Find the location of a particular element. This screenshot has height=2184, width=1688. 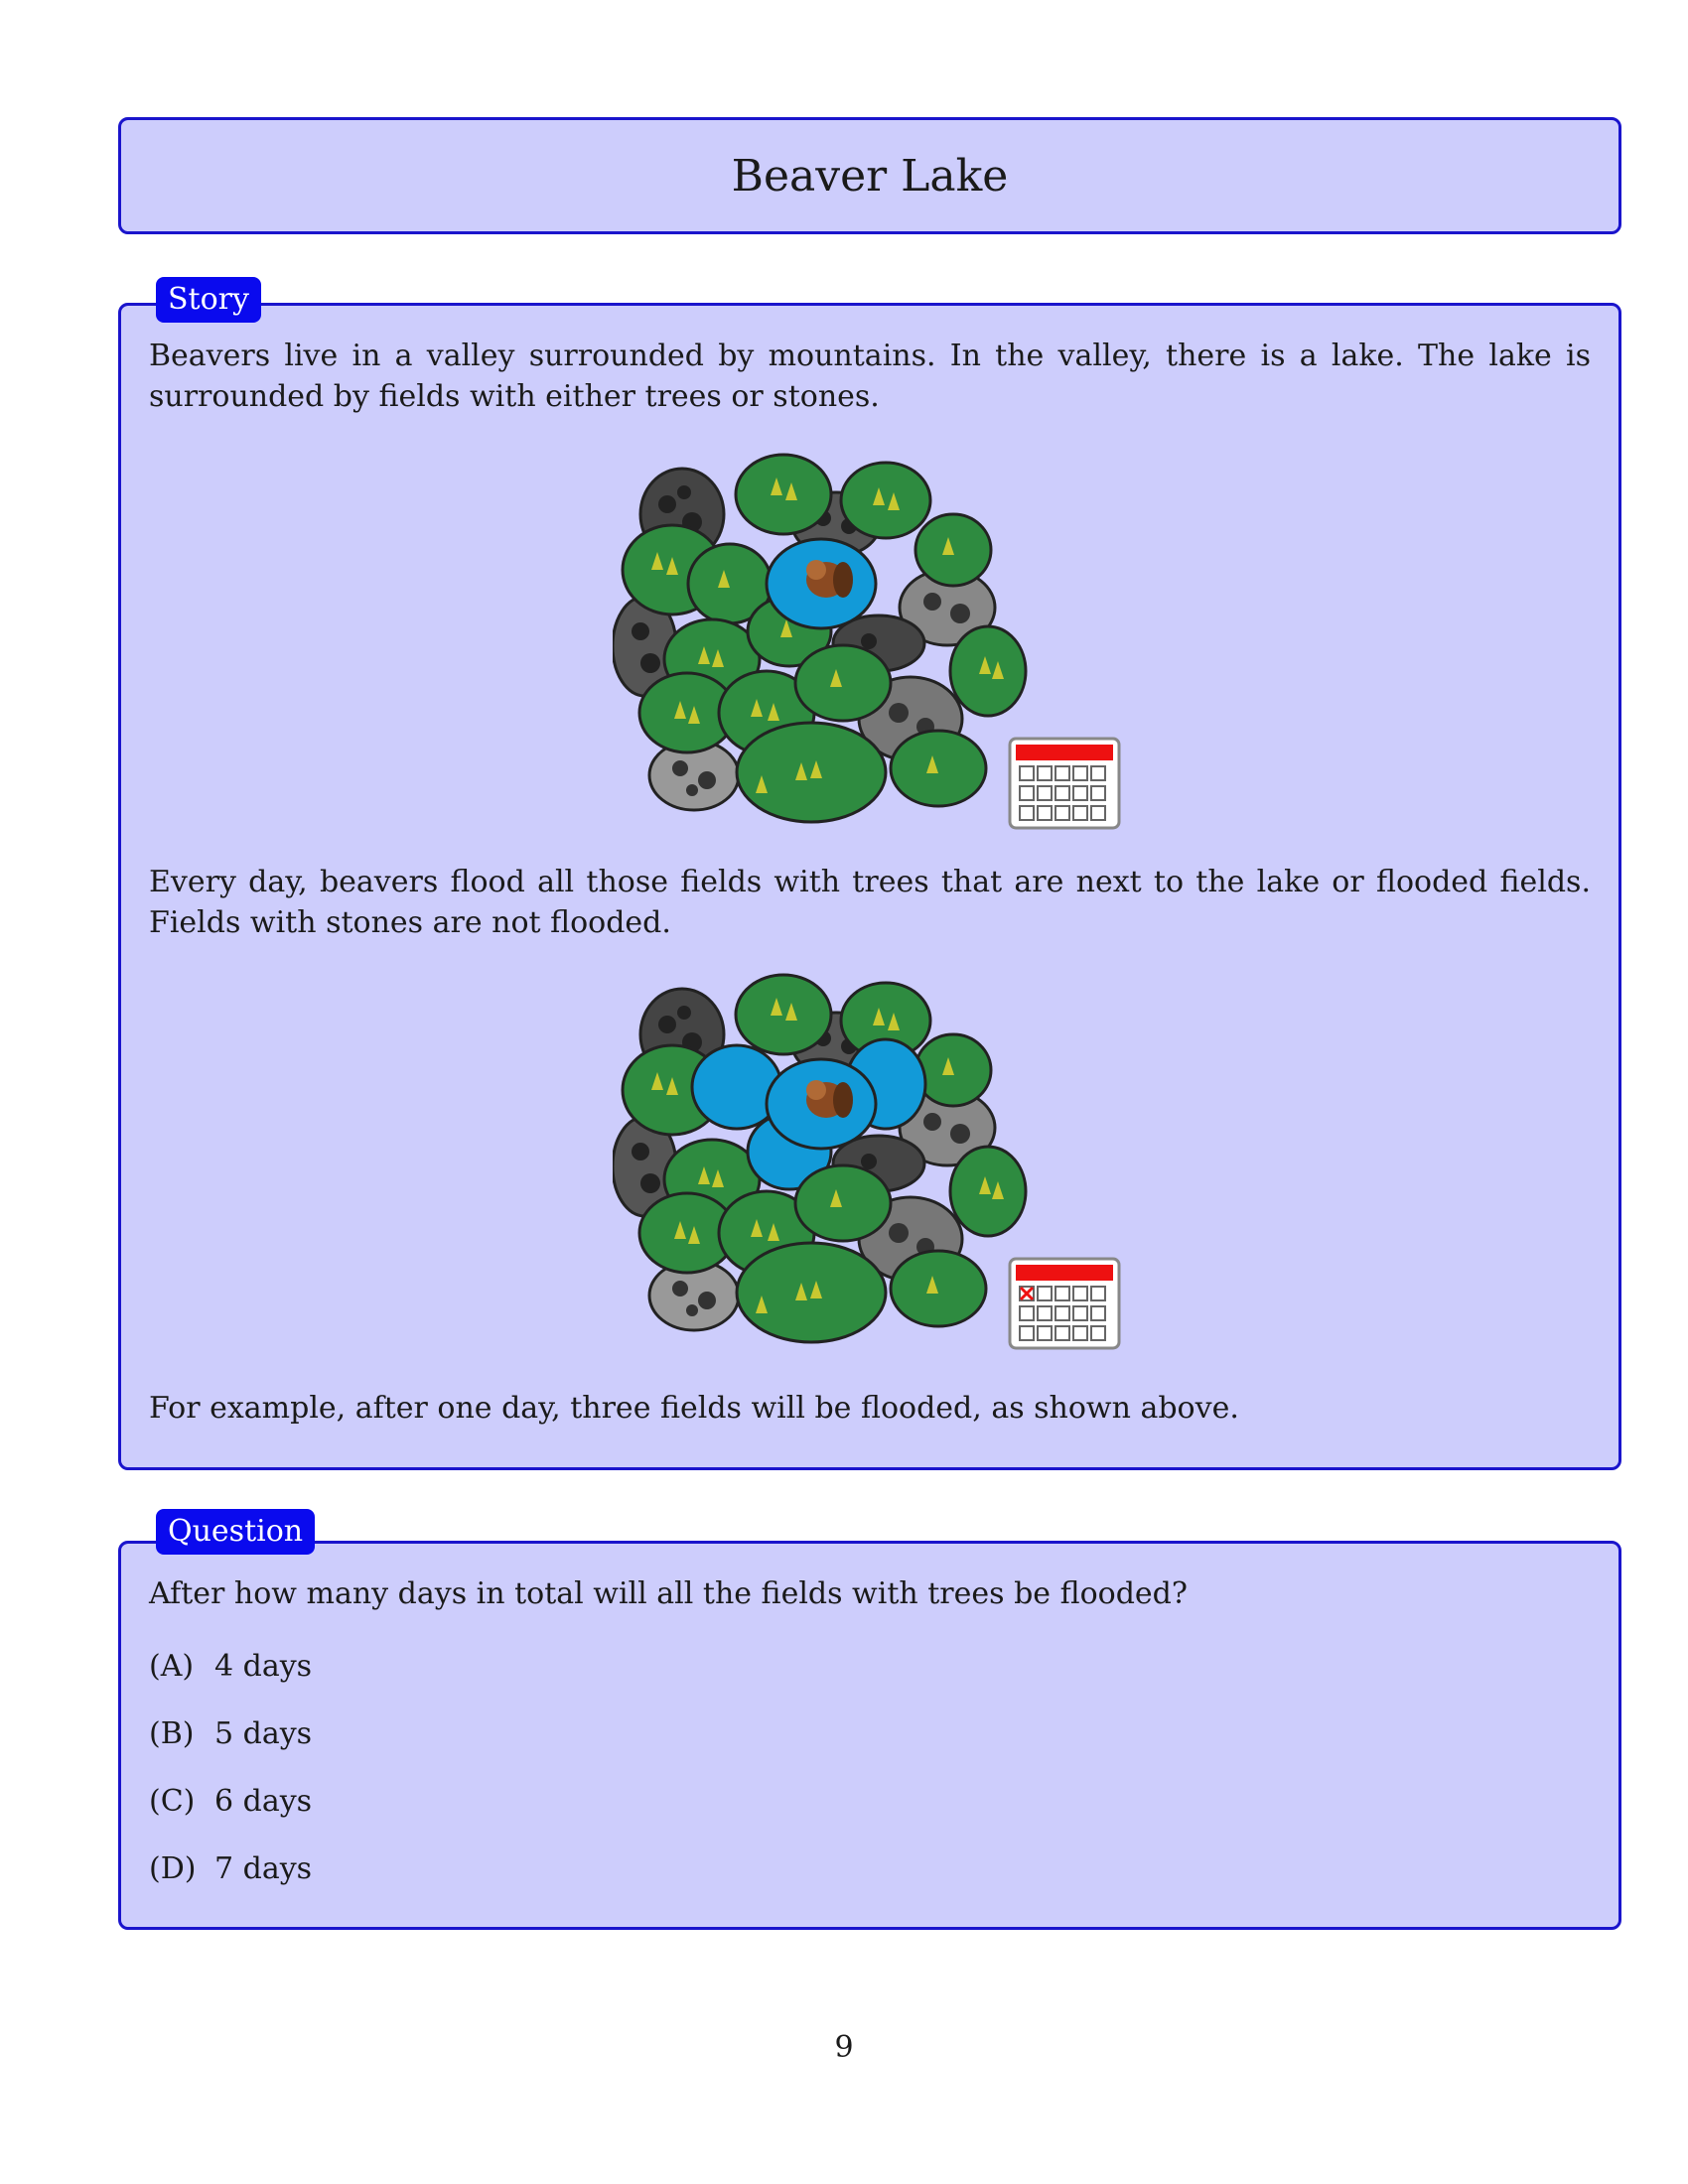

option-c: (C) 6 days is located at coordinates (230, 1802).